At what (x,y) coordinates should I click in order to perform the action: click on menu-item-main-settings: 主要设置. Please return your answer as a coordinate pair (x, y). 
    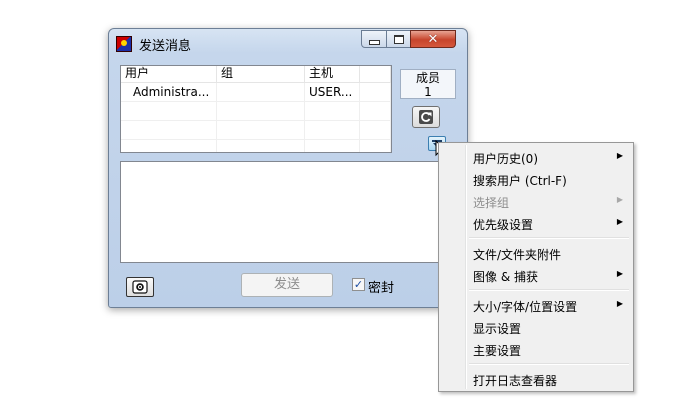
    Looking at the image, I should click on (536, 349).